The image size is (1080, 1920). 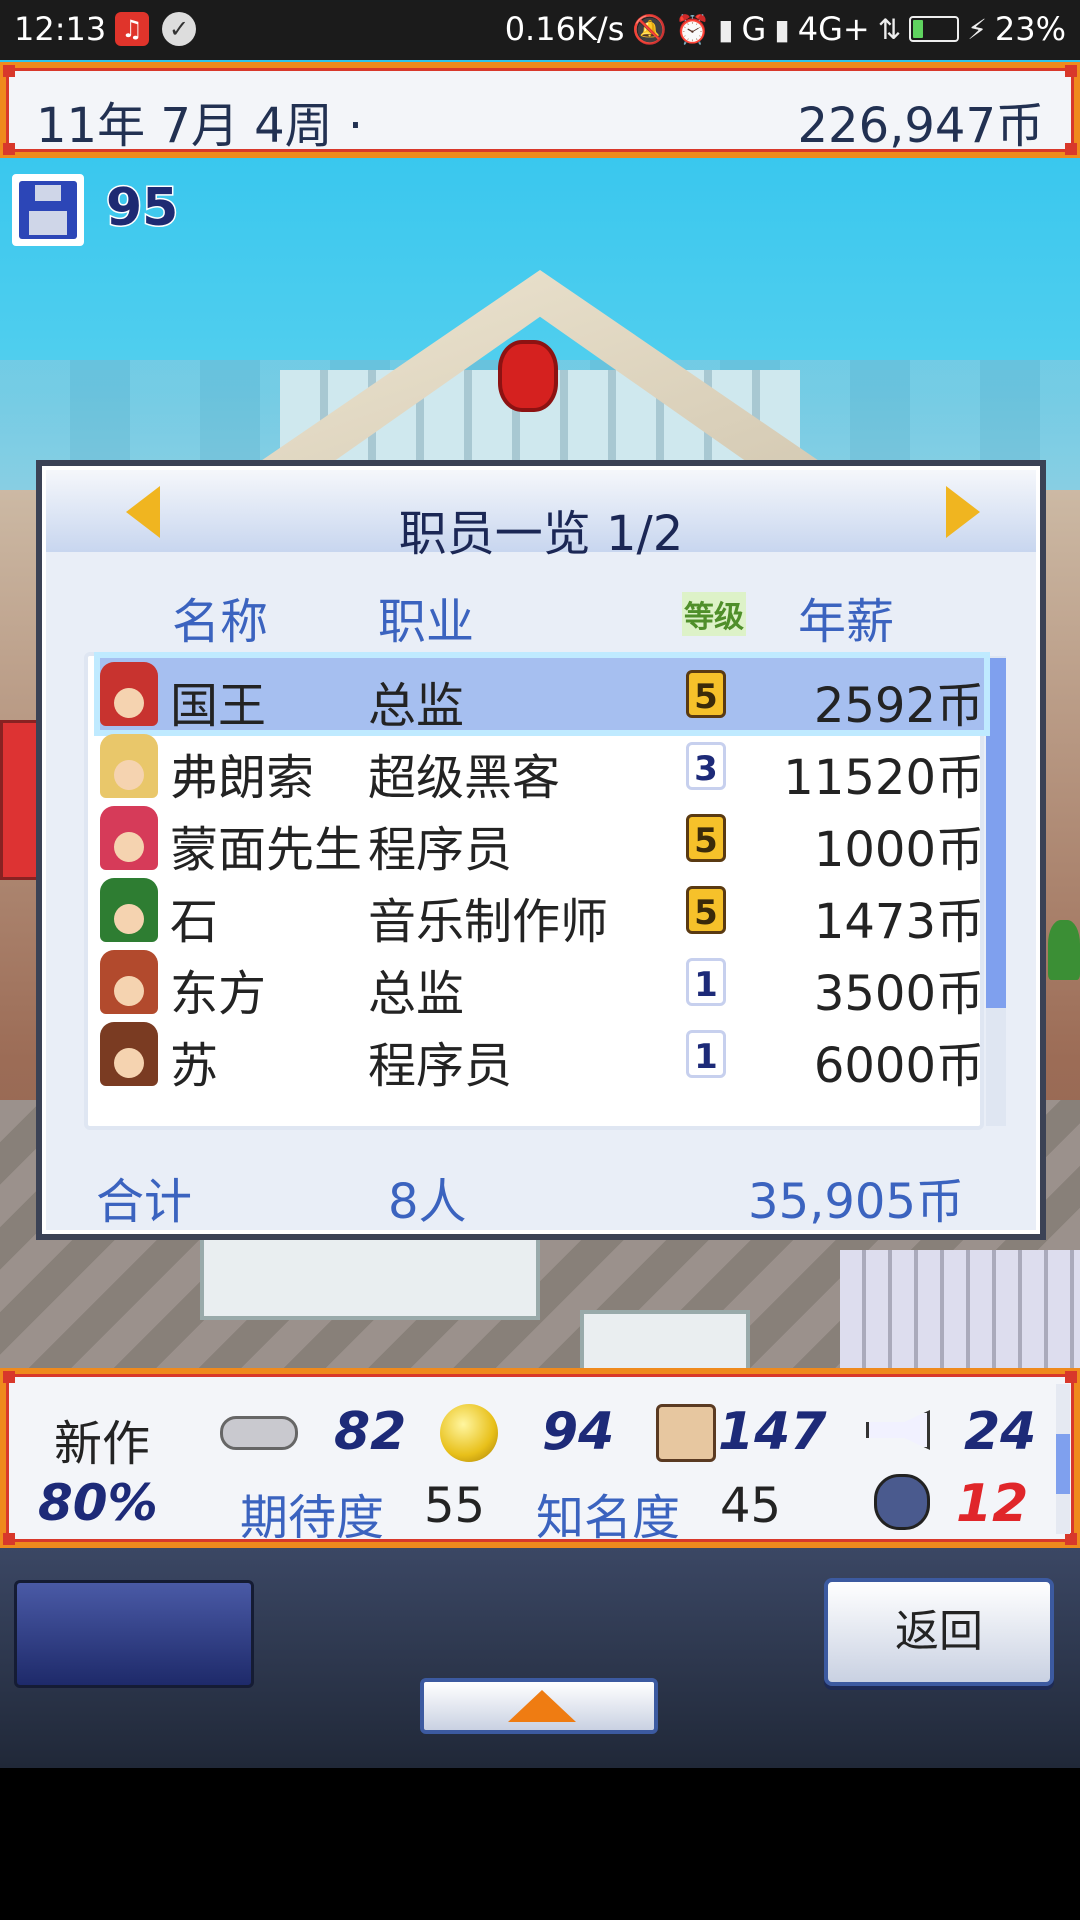 I want to click on signal-icon-2: ▮, so click(x=782, y=29).